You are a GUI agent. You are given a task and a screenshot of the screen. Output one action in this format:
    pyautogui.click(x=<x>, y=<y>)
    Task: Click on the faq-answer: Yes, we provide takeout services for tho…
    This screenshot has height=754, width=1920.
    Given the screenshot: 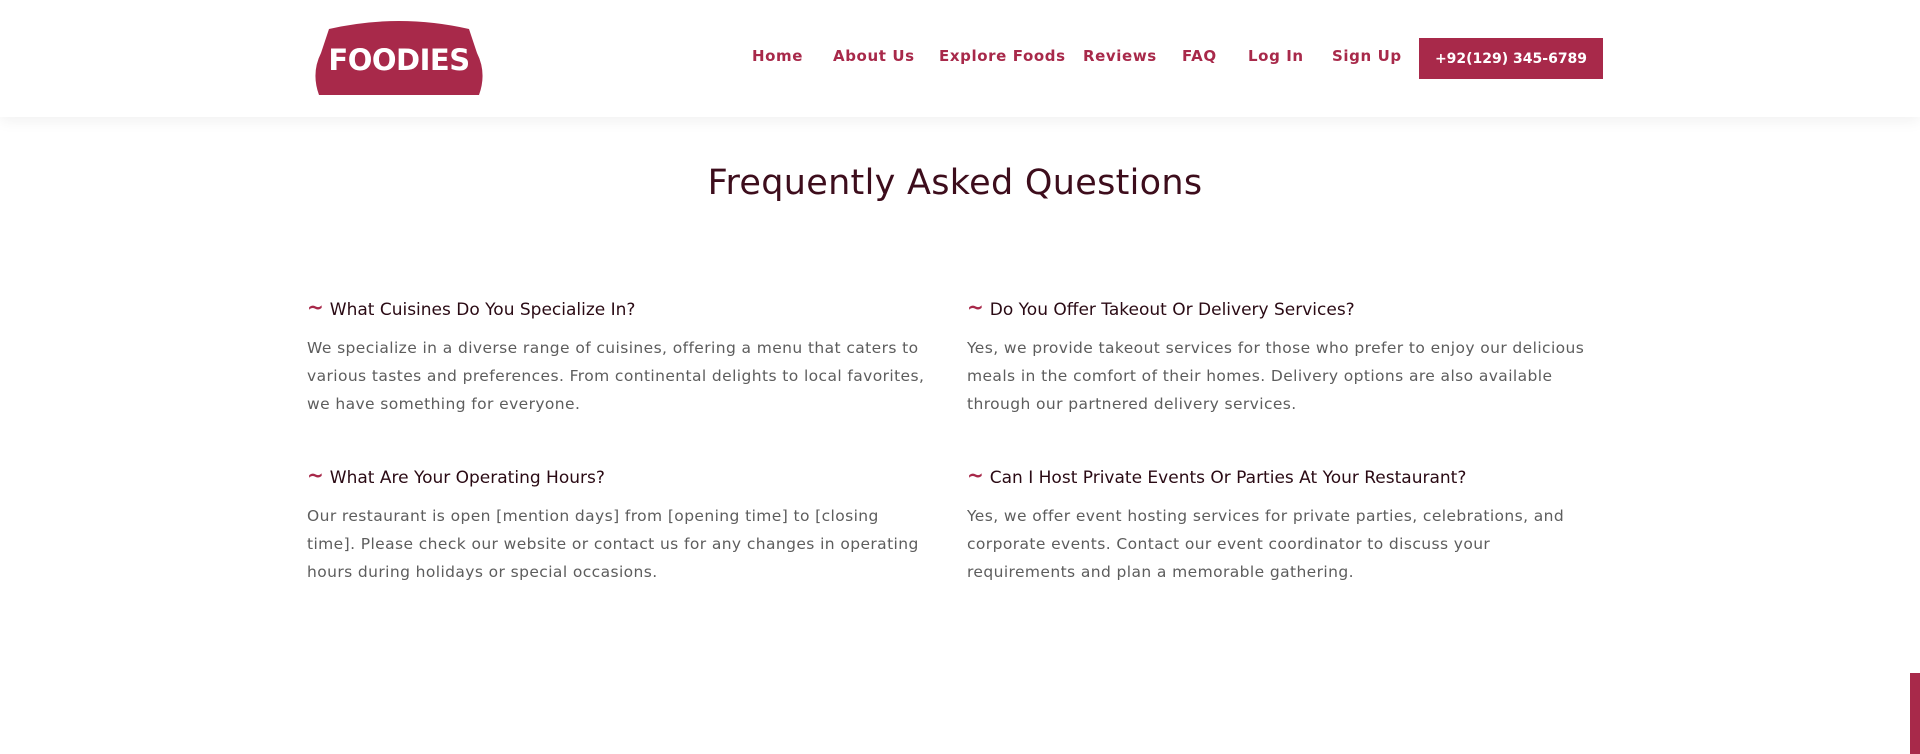 What is the action you would take?
    pyautogui.click(x=1276, y=376)
    